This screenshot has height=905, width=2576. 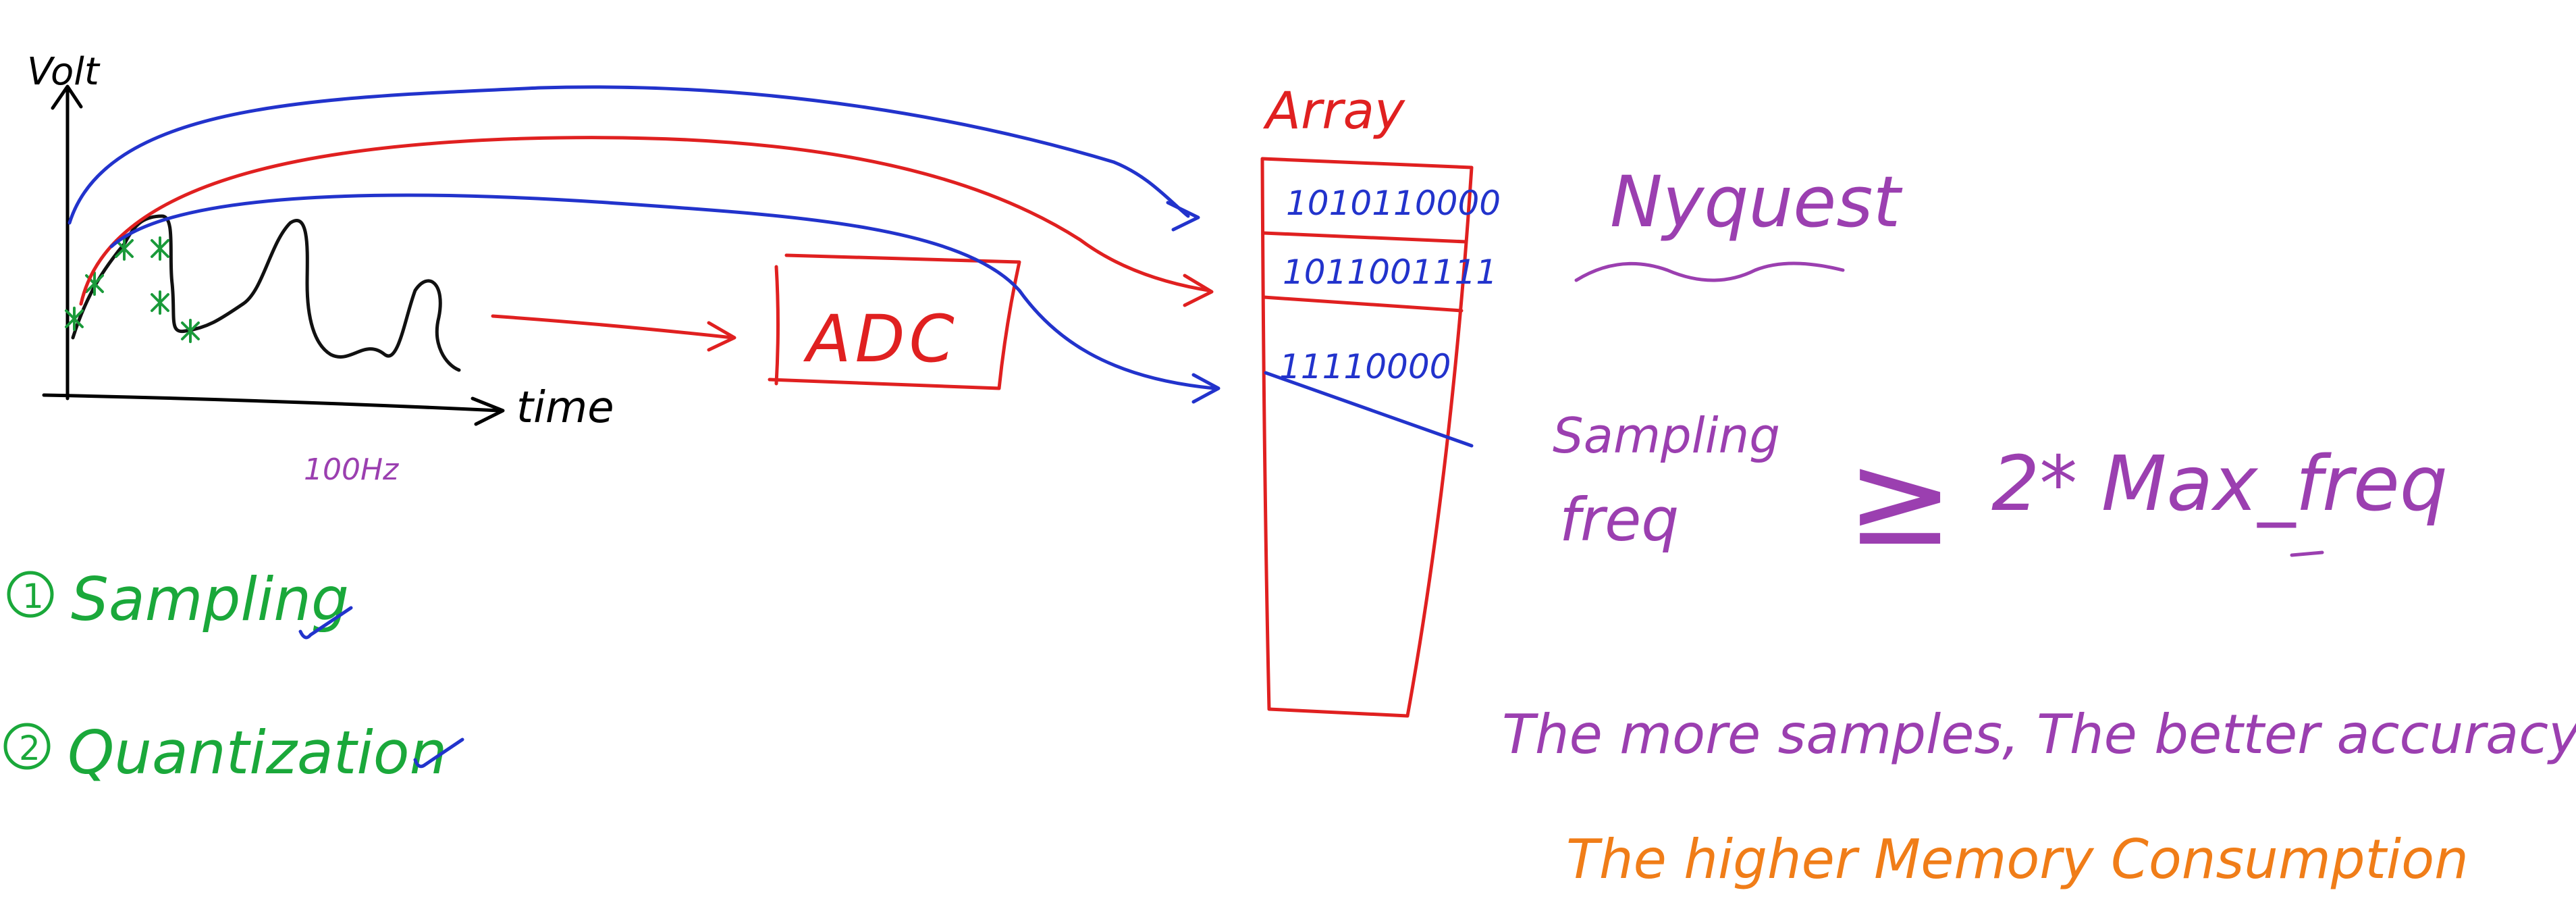 What do you see at coordinates (30, 748) in the screenshot?
I see `step-number: 2` at bounding box center [30, 748].